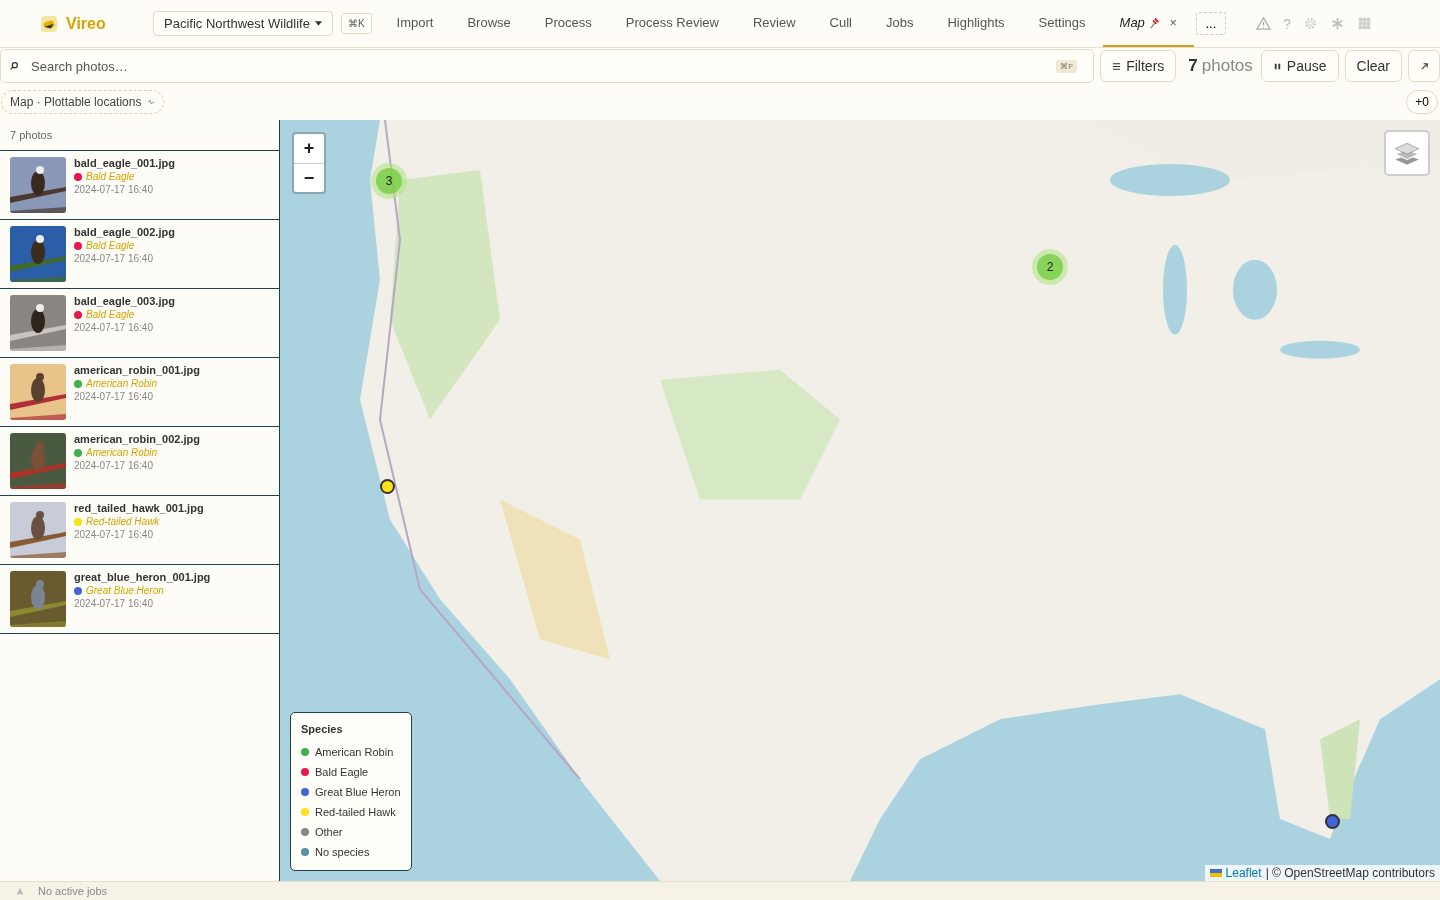  I want to click on squiggle-icon, so click(151, 102).